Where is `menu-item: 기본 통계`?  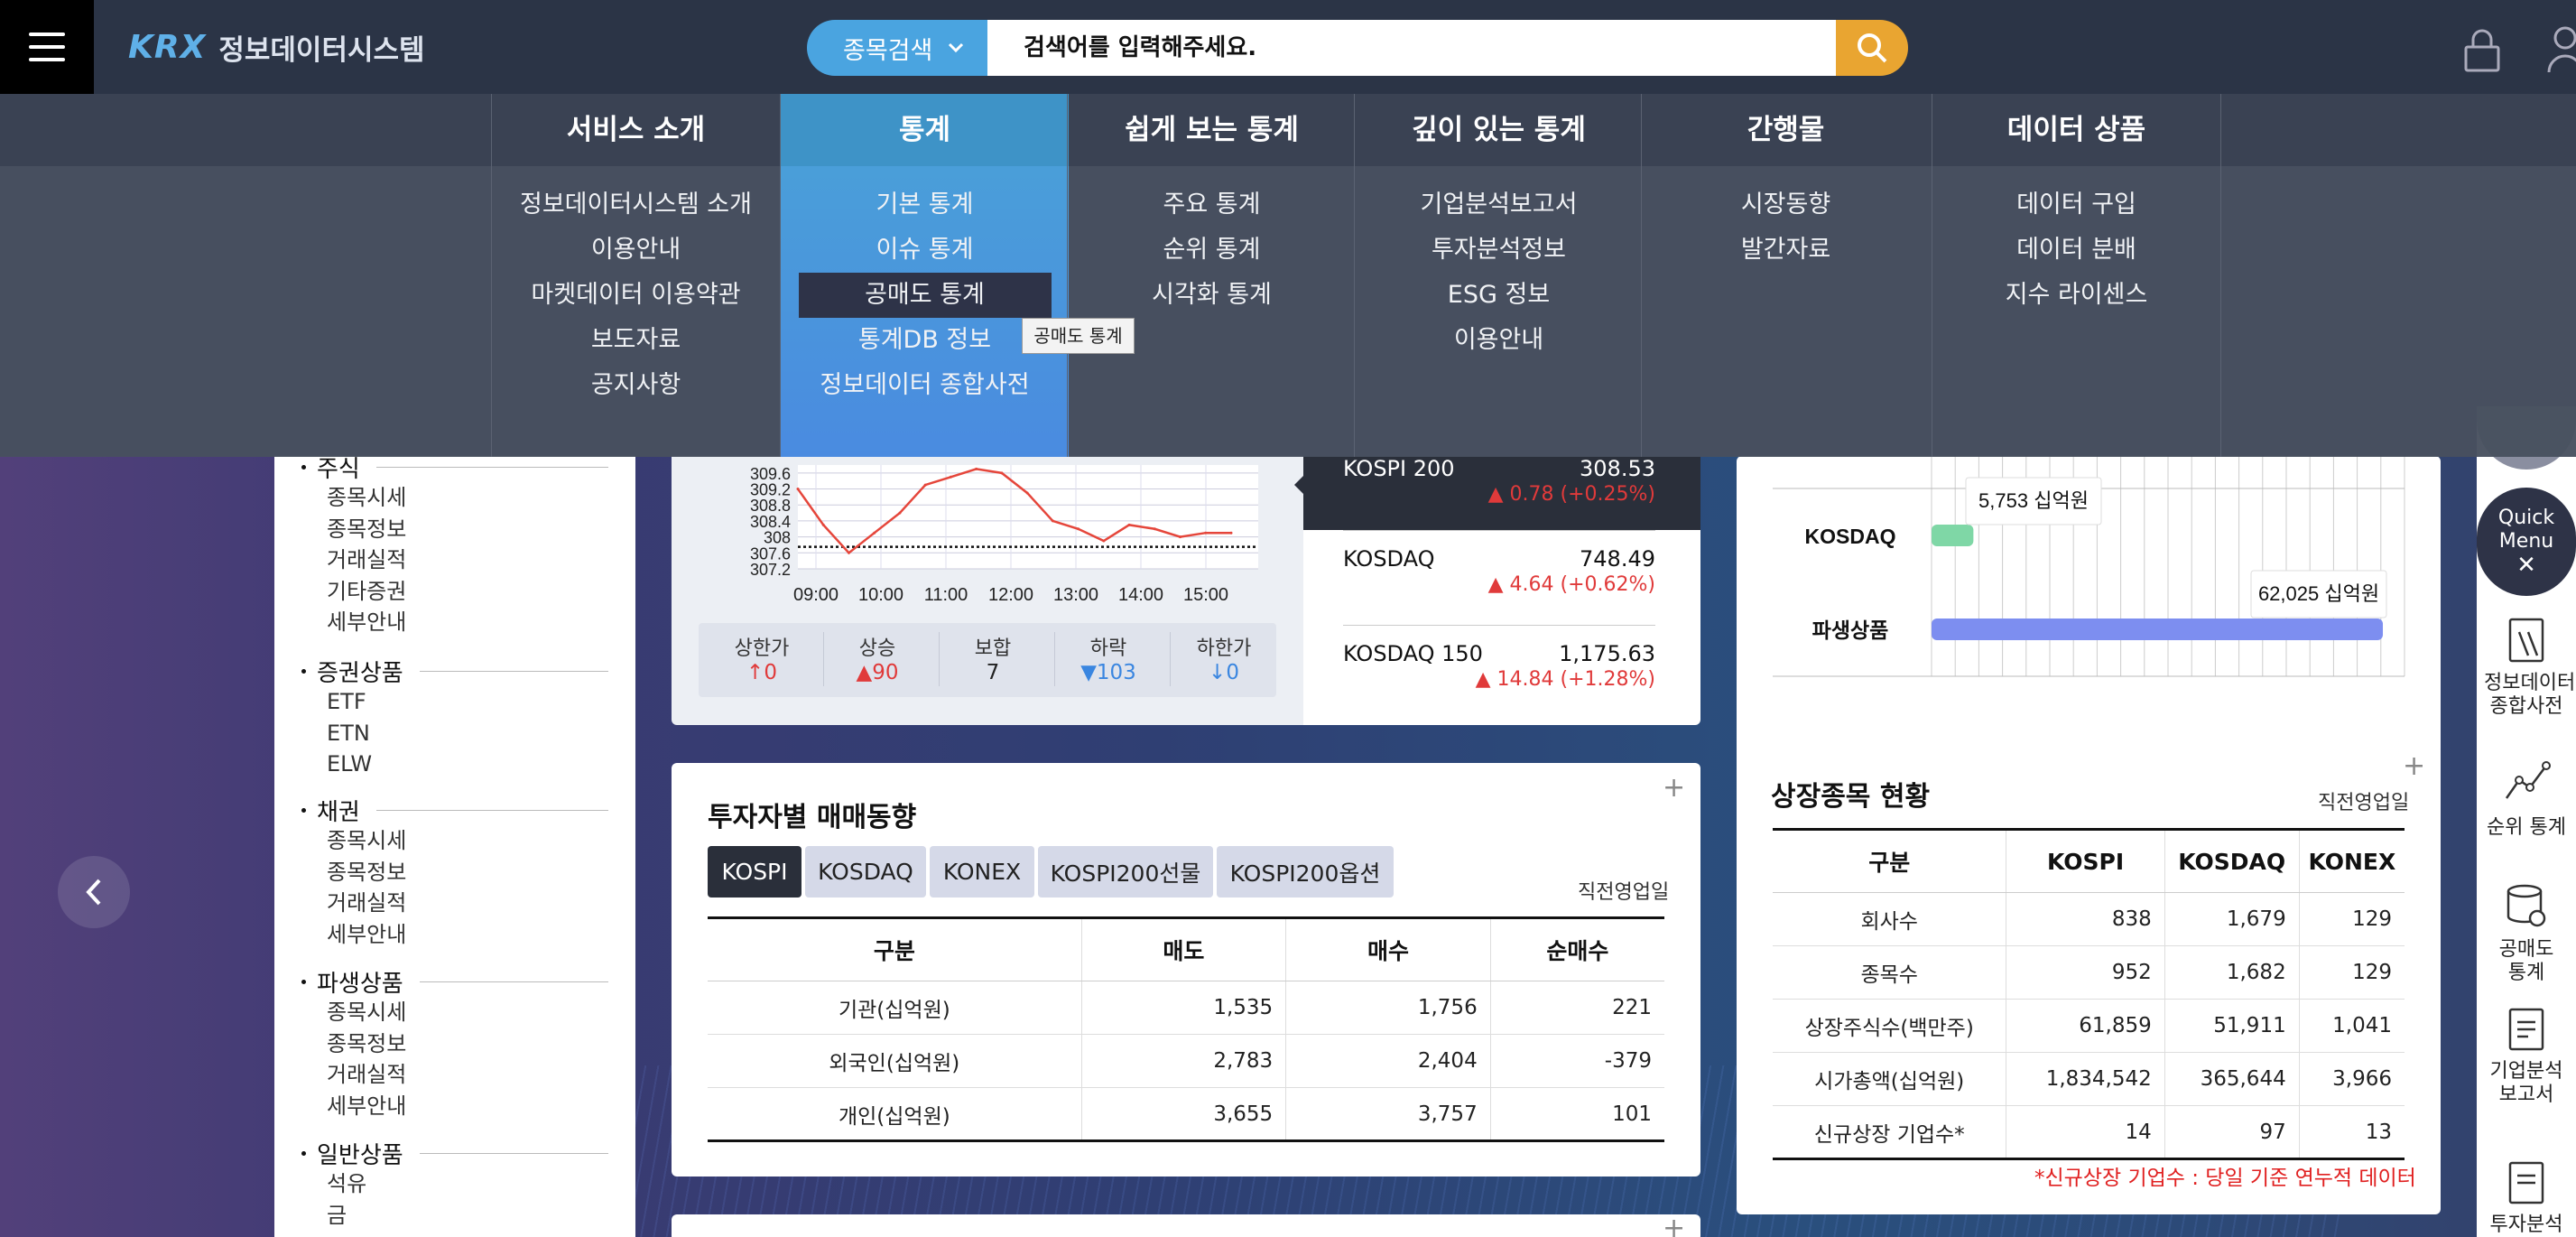 menu-item: 기본 통계 is located at coordinates (925, 205).